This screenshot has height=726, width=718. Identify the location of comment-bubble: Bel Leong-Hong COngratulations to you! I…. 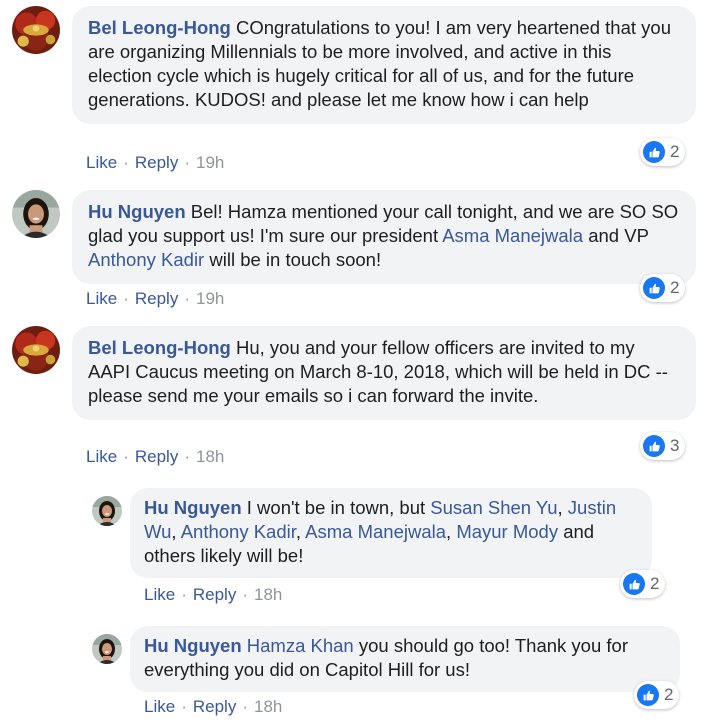
(384, 65).